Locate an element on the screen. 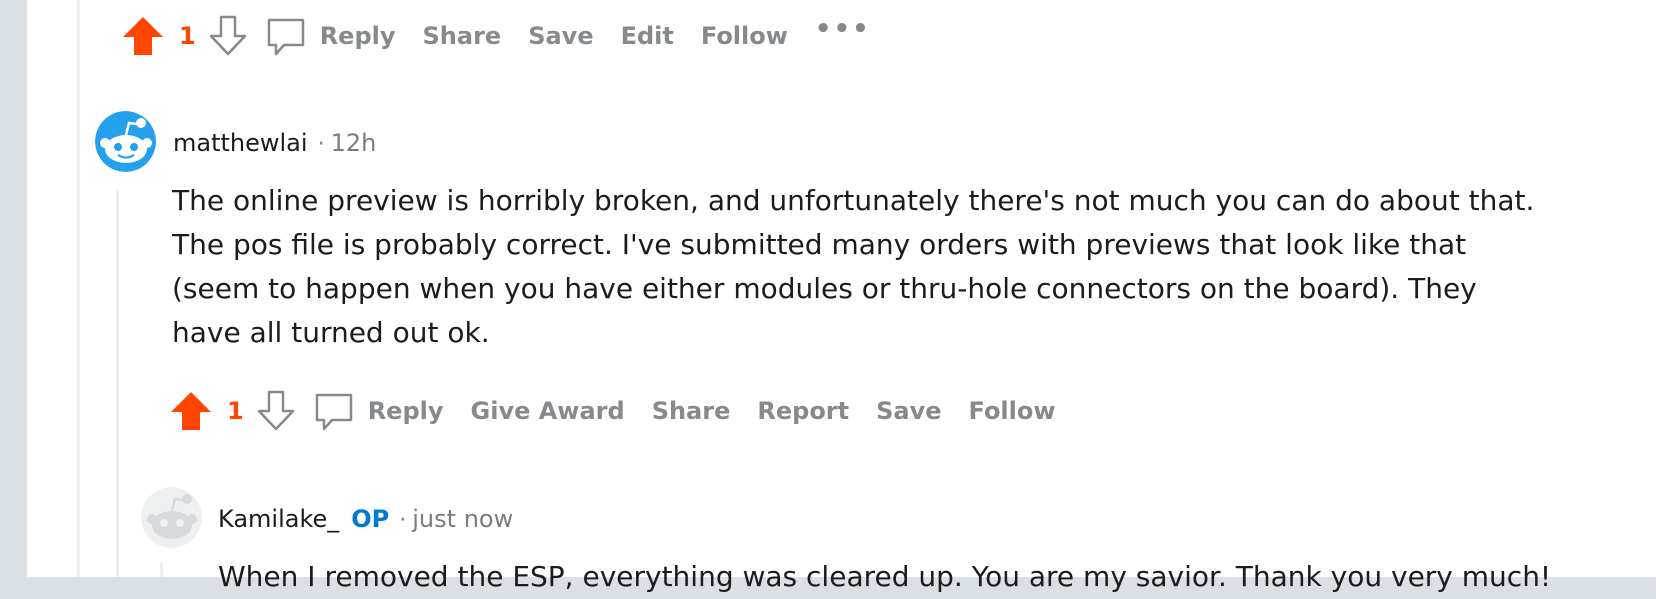 Image resolution: width=1656 pixels, height=599 pixels. give-award-button: Give Award is located at coordinates (548, 411).